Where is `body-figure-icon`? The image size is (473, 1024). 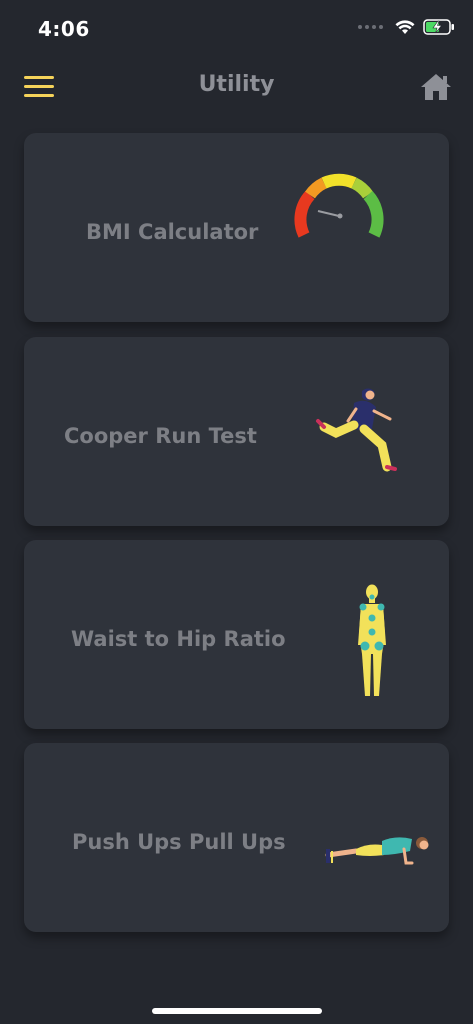 body-figure-icon is located at coordinates (372, 640).